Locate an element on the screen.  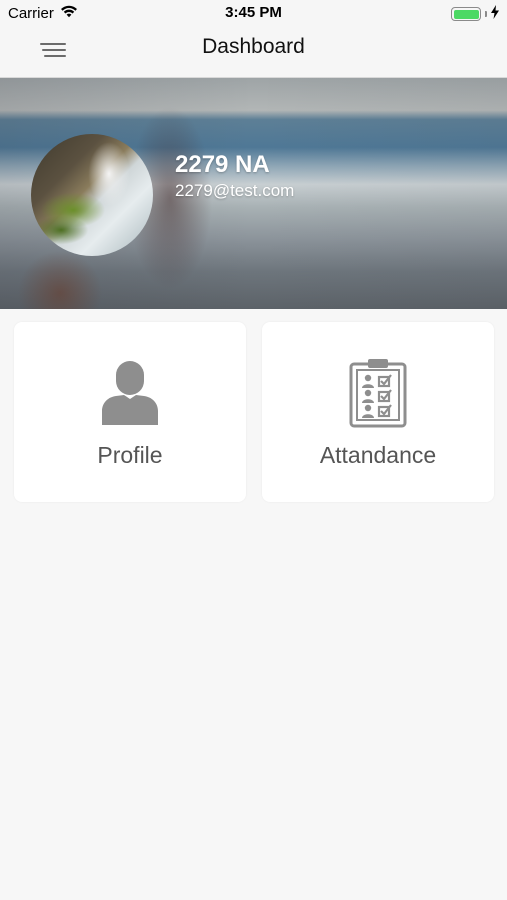
person-icon is located at coordinates (130, 393).